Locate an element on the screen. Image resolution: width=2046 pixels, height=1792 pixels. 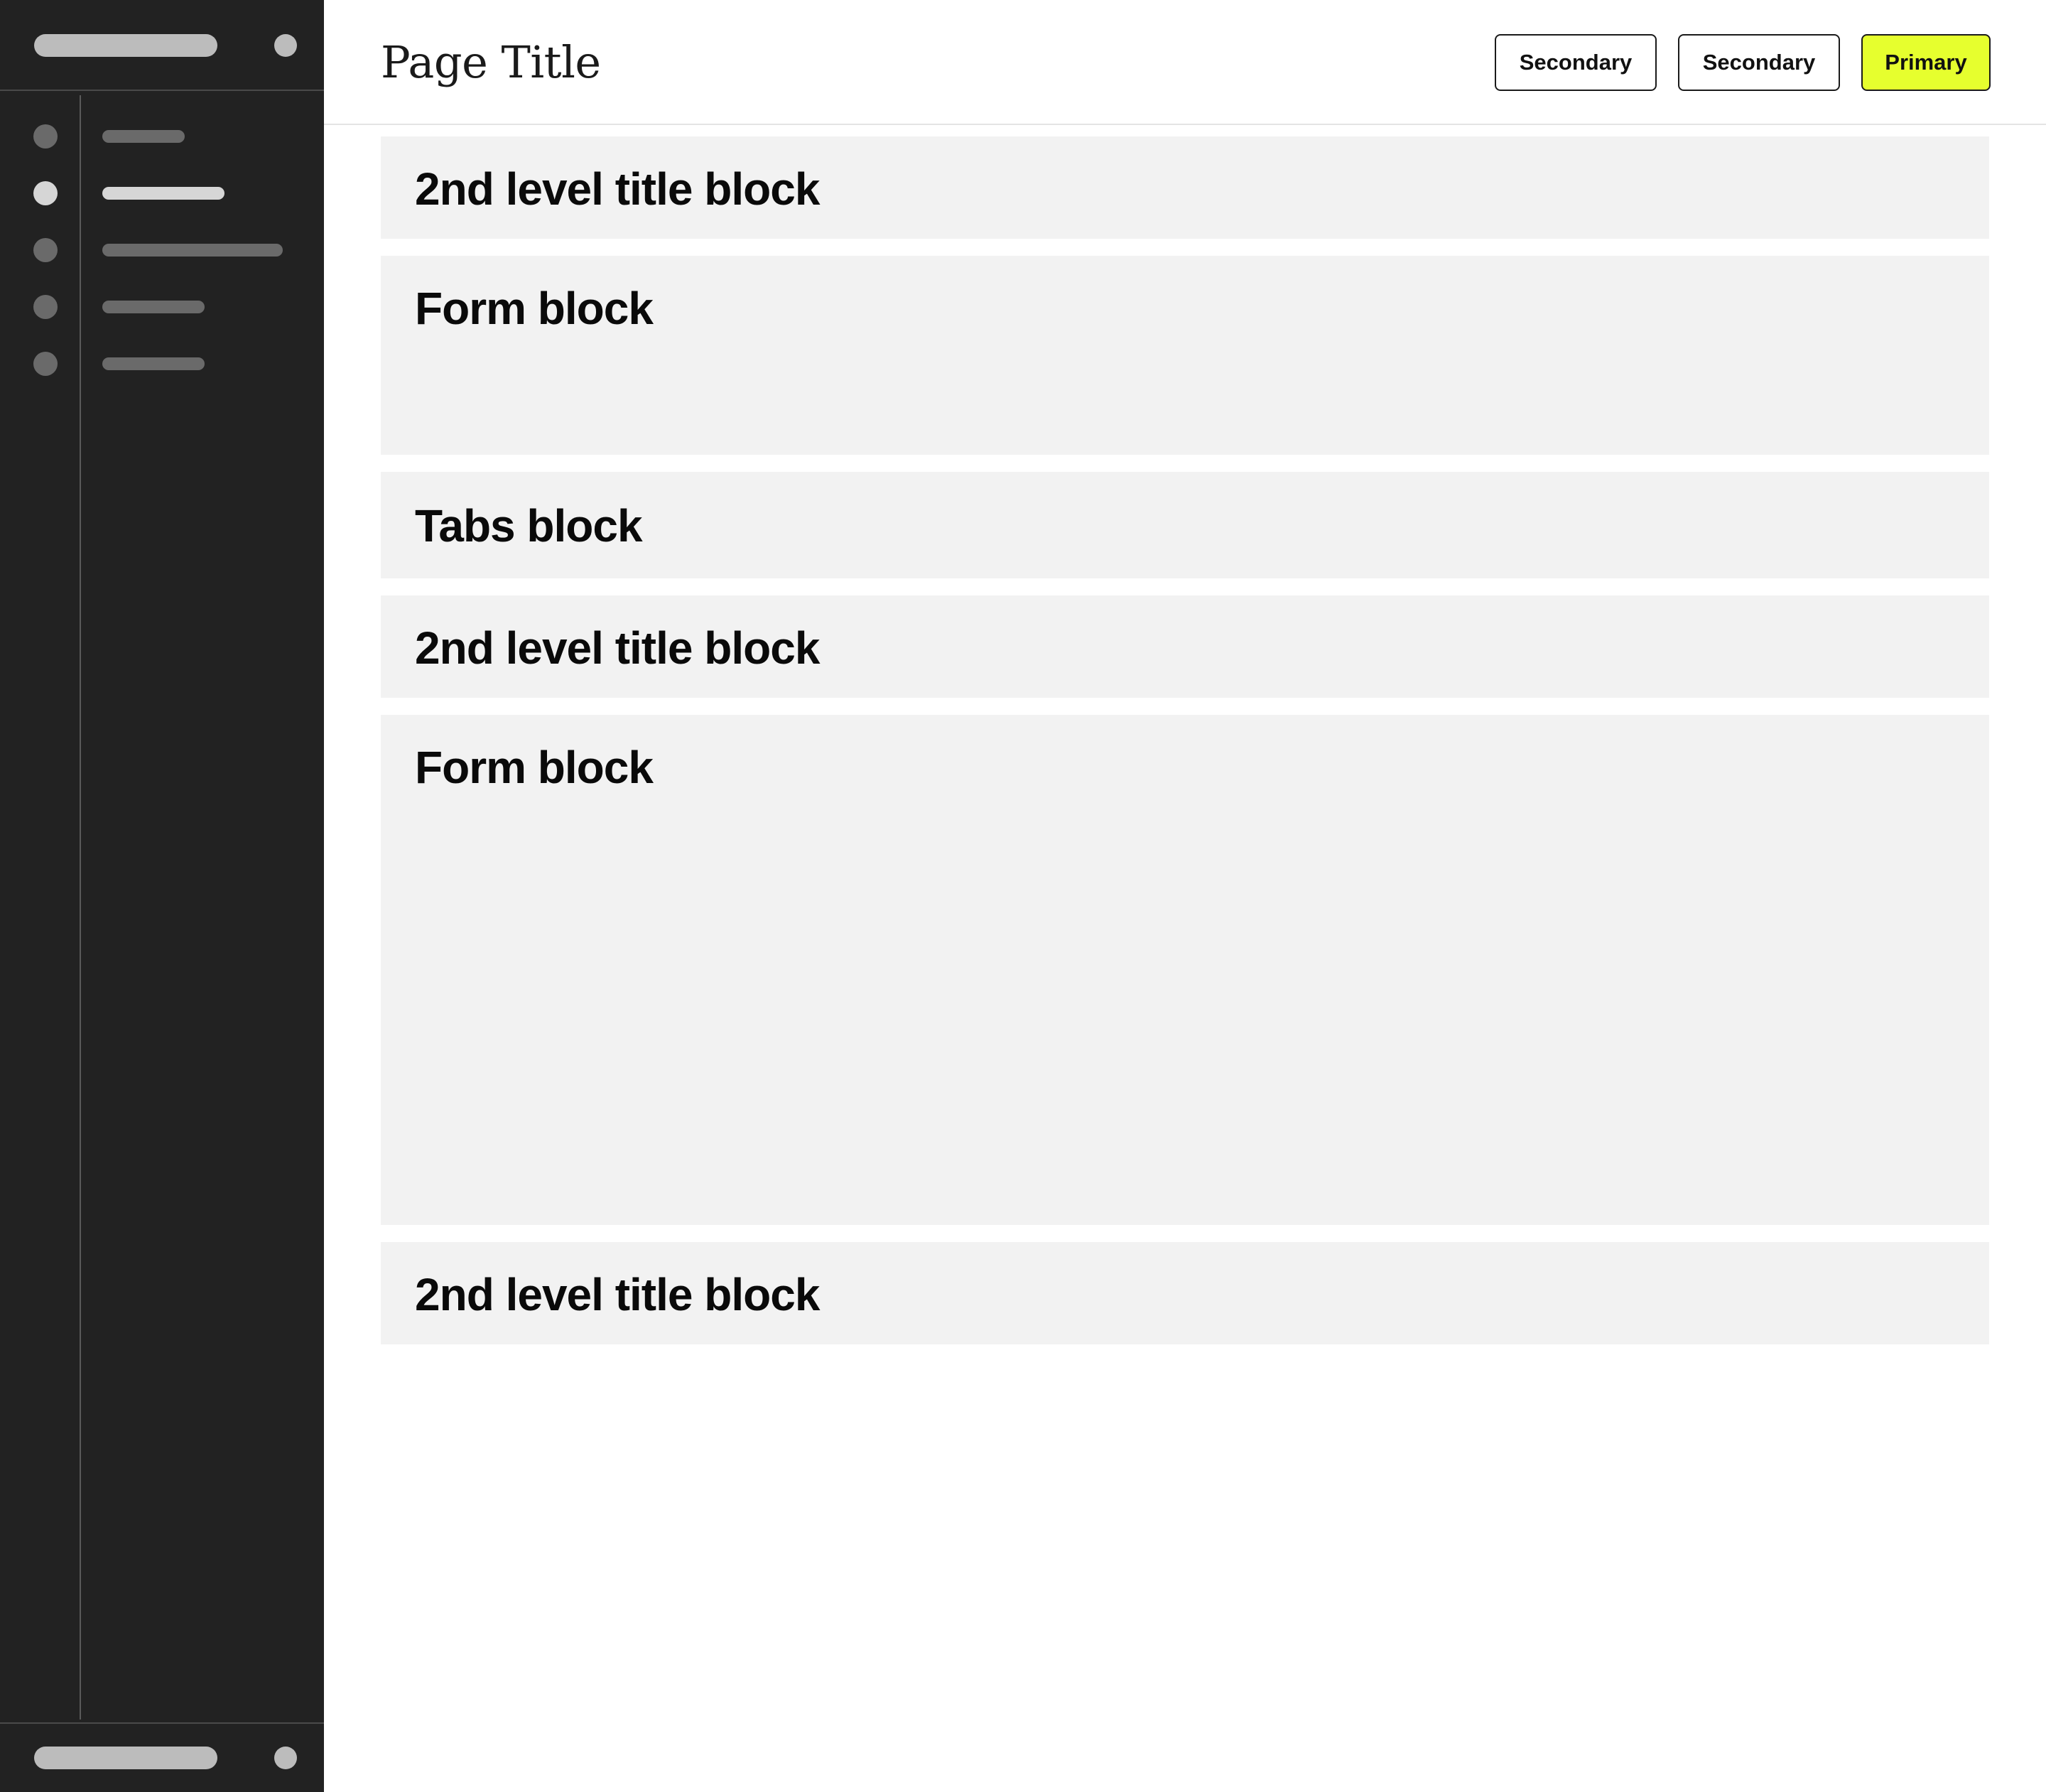
sidebar-item-2-active is located at coordinates (162, 192).